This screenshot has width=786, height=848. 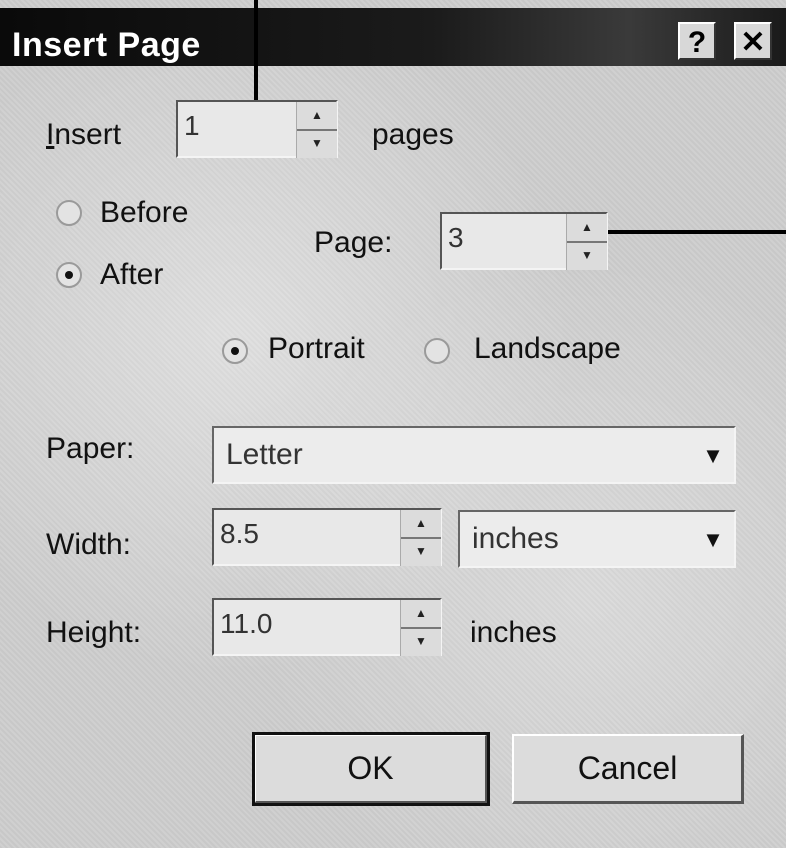 I want to click on paper-value: Letter, so click(x=264, y=454).